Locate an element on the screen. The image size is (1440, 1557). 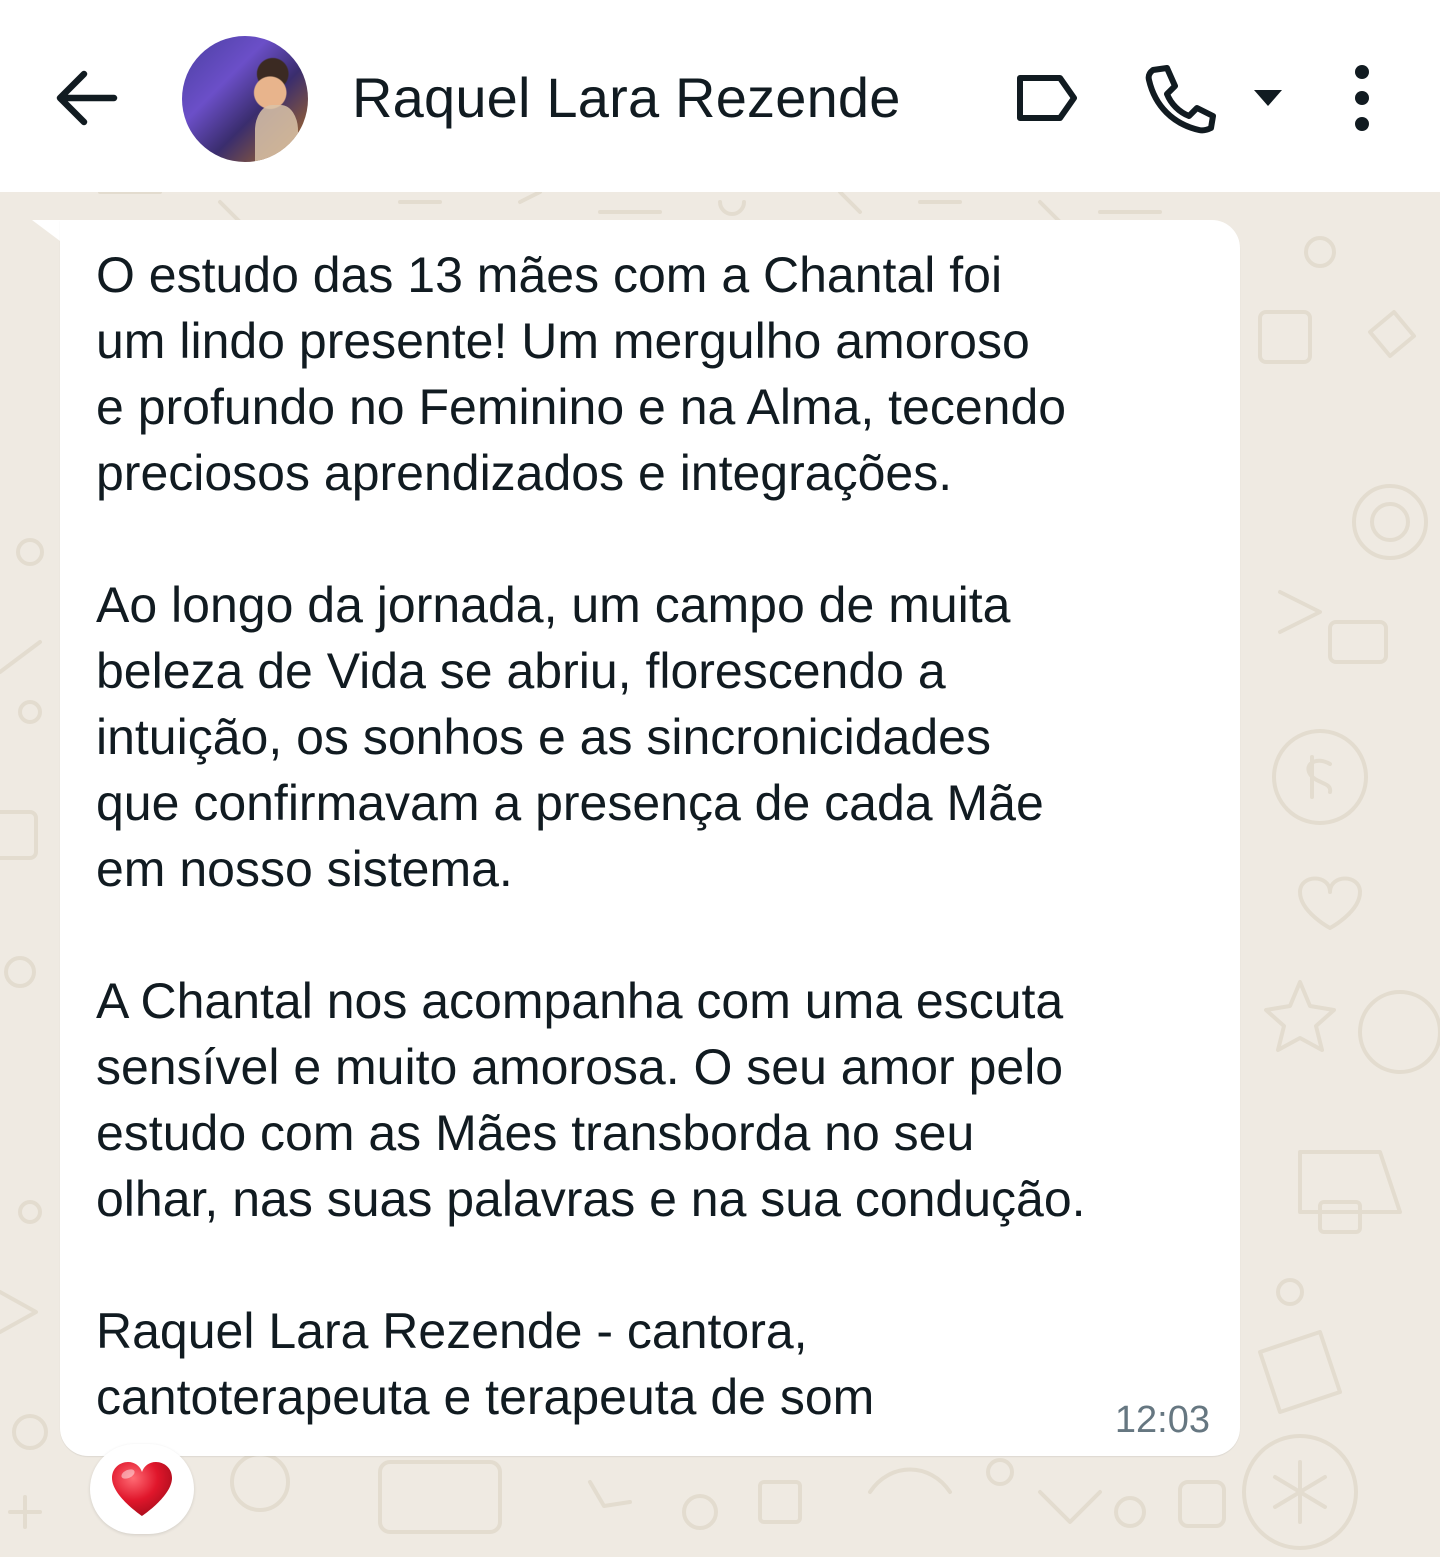
more-vertical-icon is located at coordinates (1362, 98).